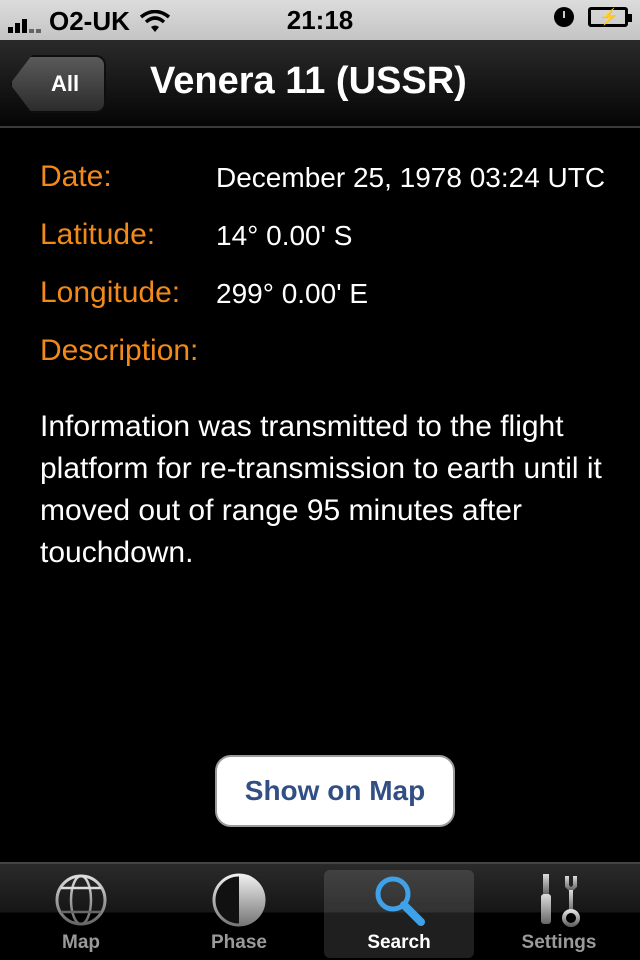 The image size is (640, 960). Describe the element at coordinates (58, 84) in the screenshot. I see `back-button: All` at that location.